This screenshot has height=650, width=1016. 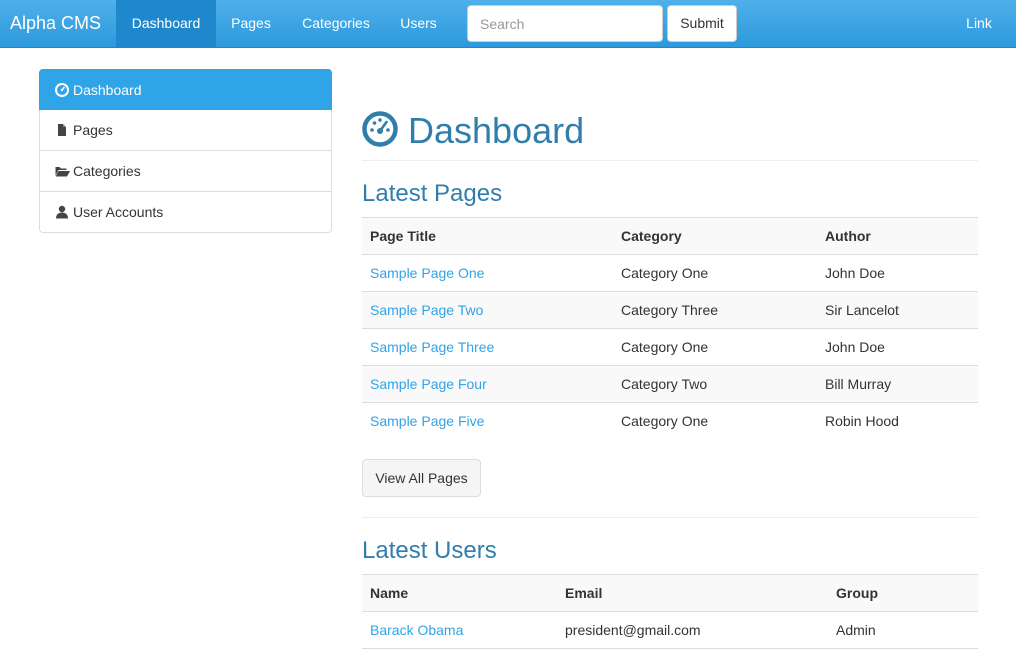 What do you see at coordinates (418, 23) in the screenshot?
I see `nav-item-users: Users` at bounding box center [418, 23].